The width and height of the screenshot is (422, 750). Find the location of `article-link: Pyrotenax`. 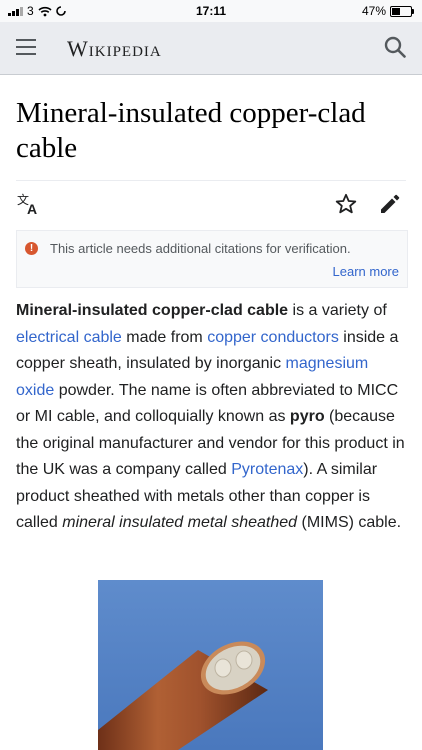

article-link: Pyrotenax is located at coordinates (267, 469).